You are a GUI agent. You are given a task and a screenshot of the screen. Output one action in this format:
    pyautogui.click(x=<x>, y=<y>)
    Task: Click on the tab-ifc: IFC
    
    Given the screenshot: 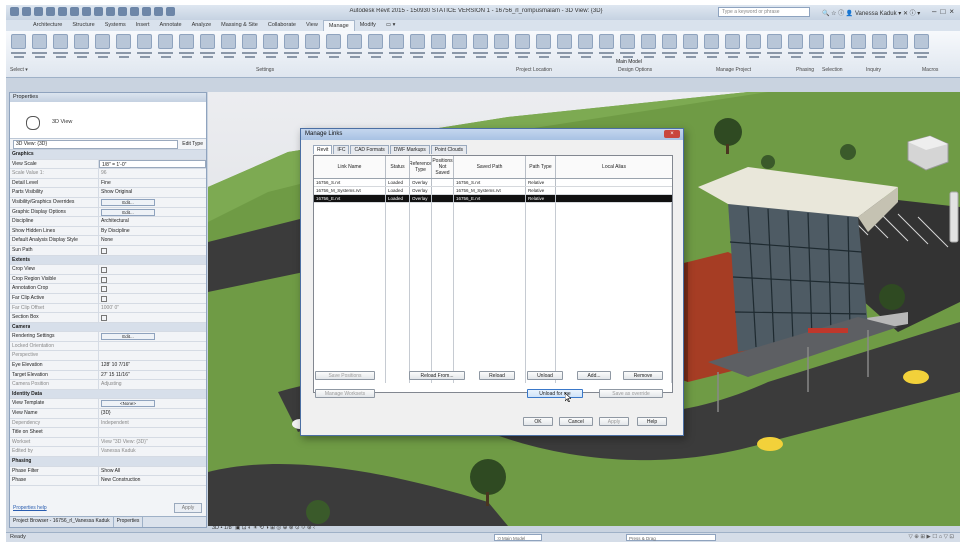 What is the action you would take?
    pyautogui.click(x=341, y=149)
    